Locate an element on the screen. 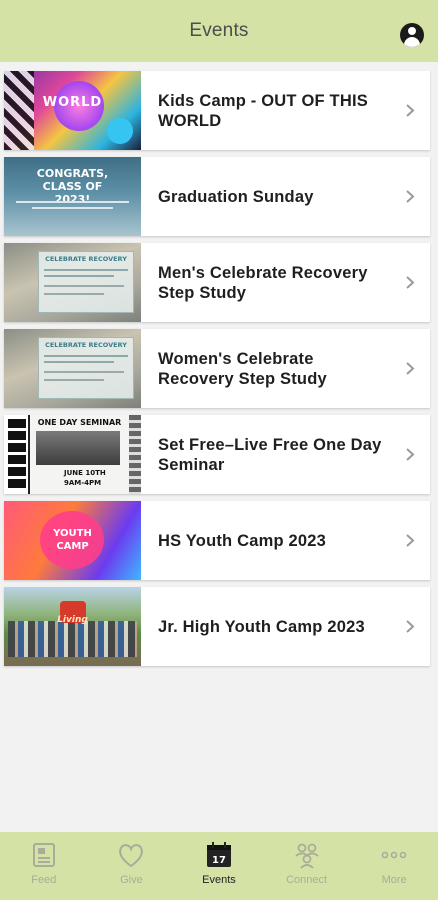 Image resolution: width=438 pixels, height=900 pixels. tab-connect: Connect is located at coordinates (307, 866).